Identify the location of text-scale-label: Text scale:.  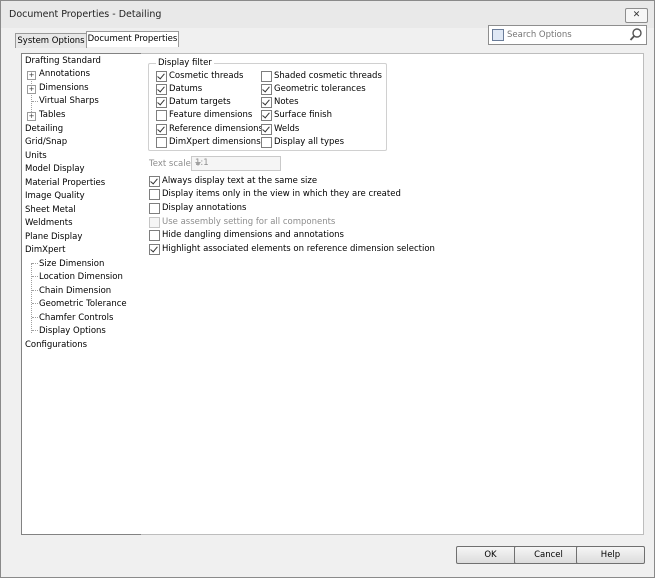
(171, 164).